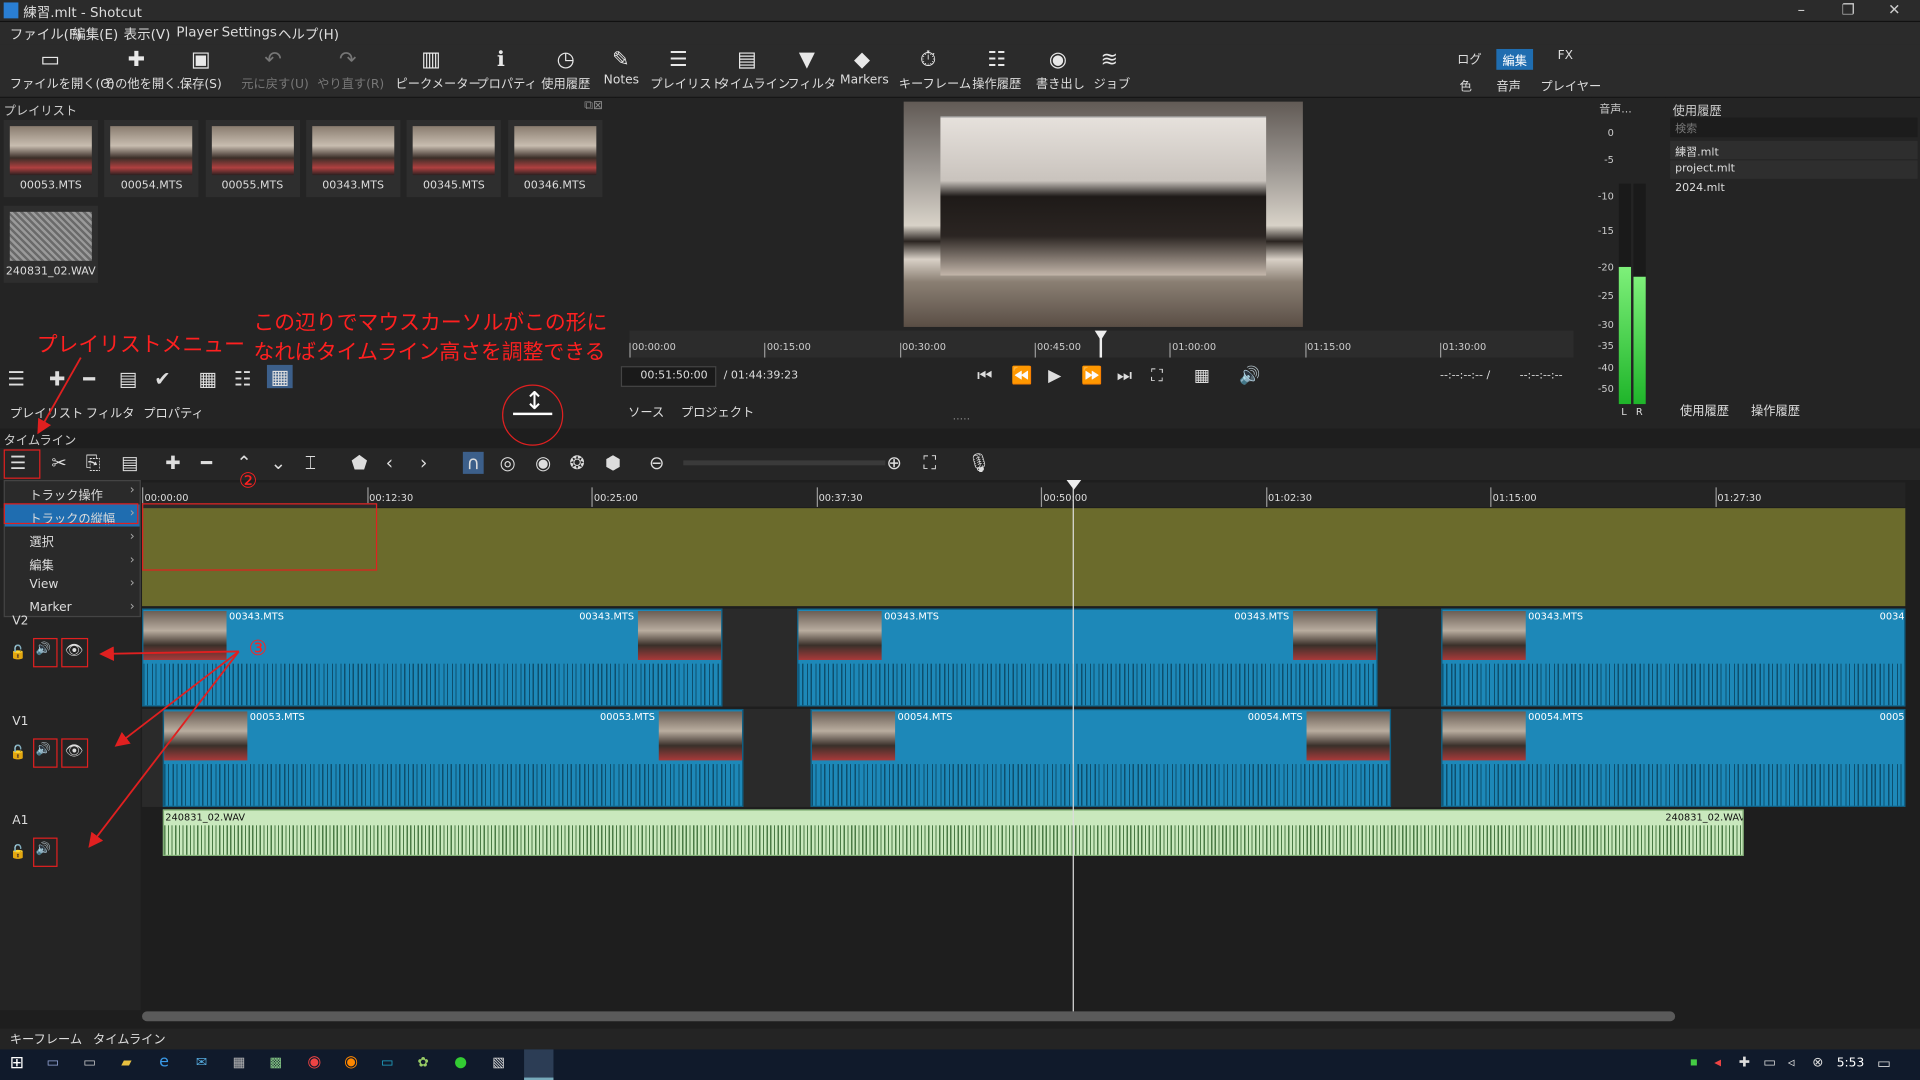  I want to click on fast-forward-icon: ⏩, so click(1091, 376).